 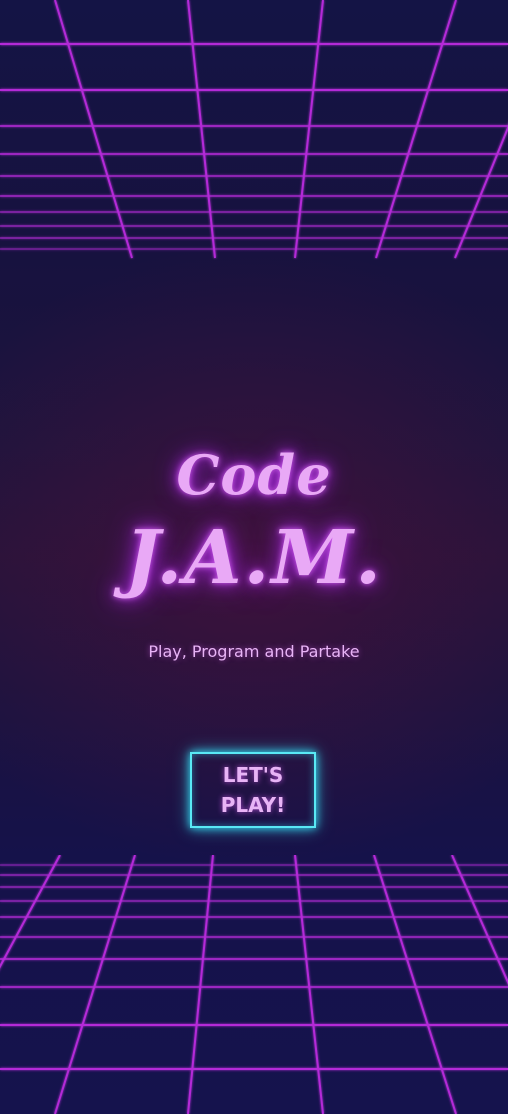 What do you see at coordinates (254, 651) in the screenshot?
I see `tagline: Play, Program and Partake` at bounding box center [254, 651].